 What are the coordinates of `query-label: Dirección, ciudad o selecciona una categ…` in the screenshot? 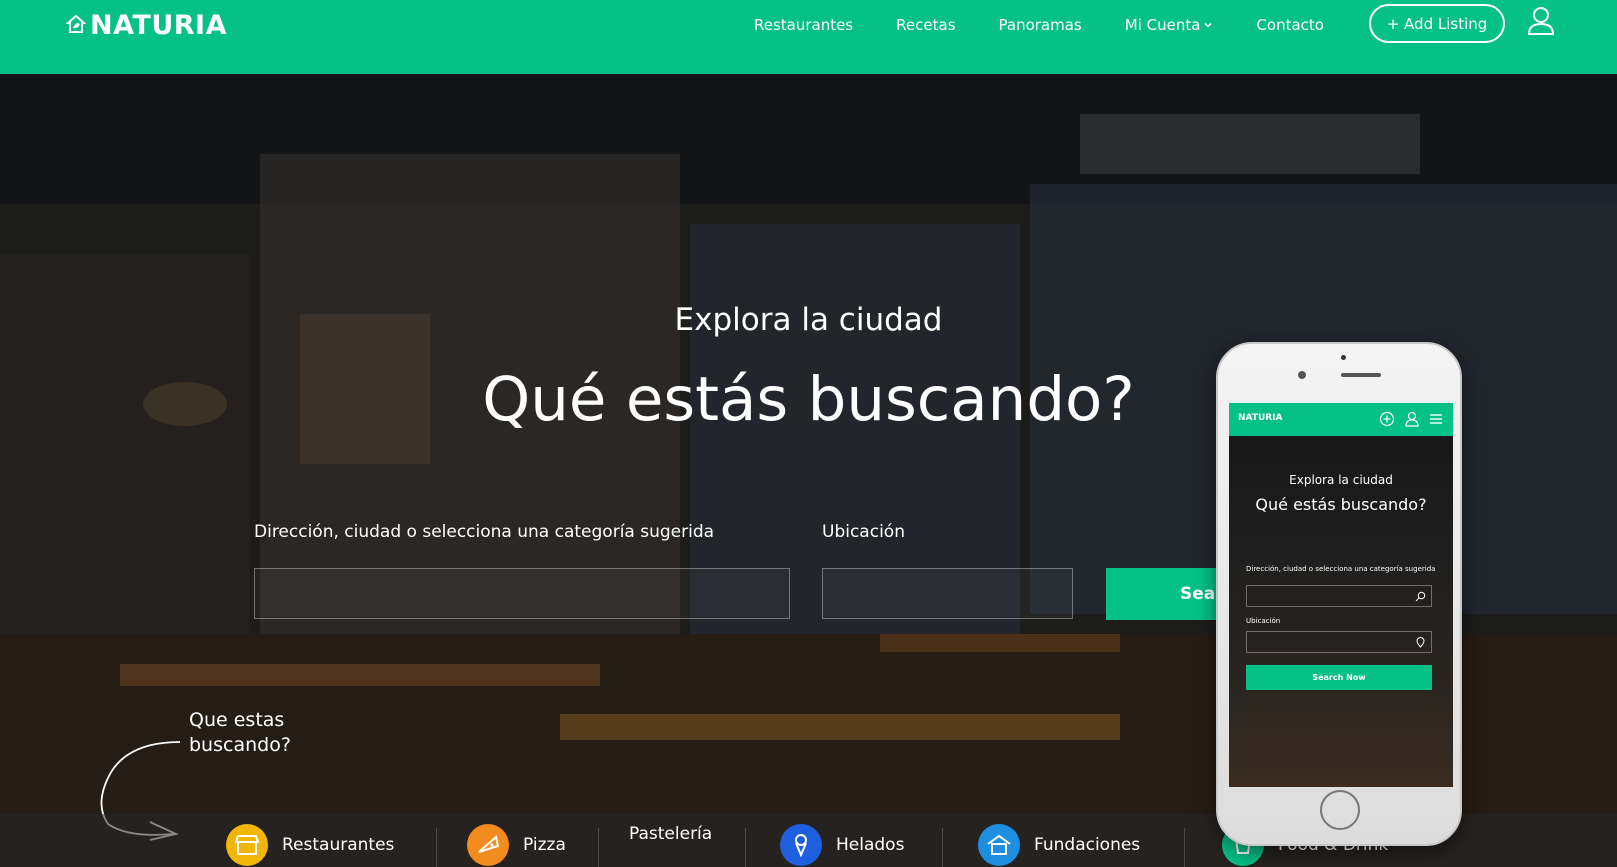 It's located at (484, 532).